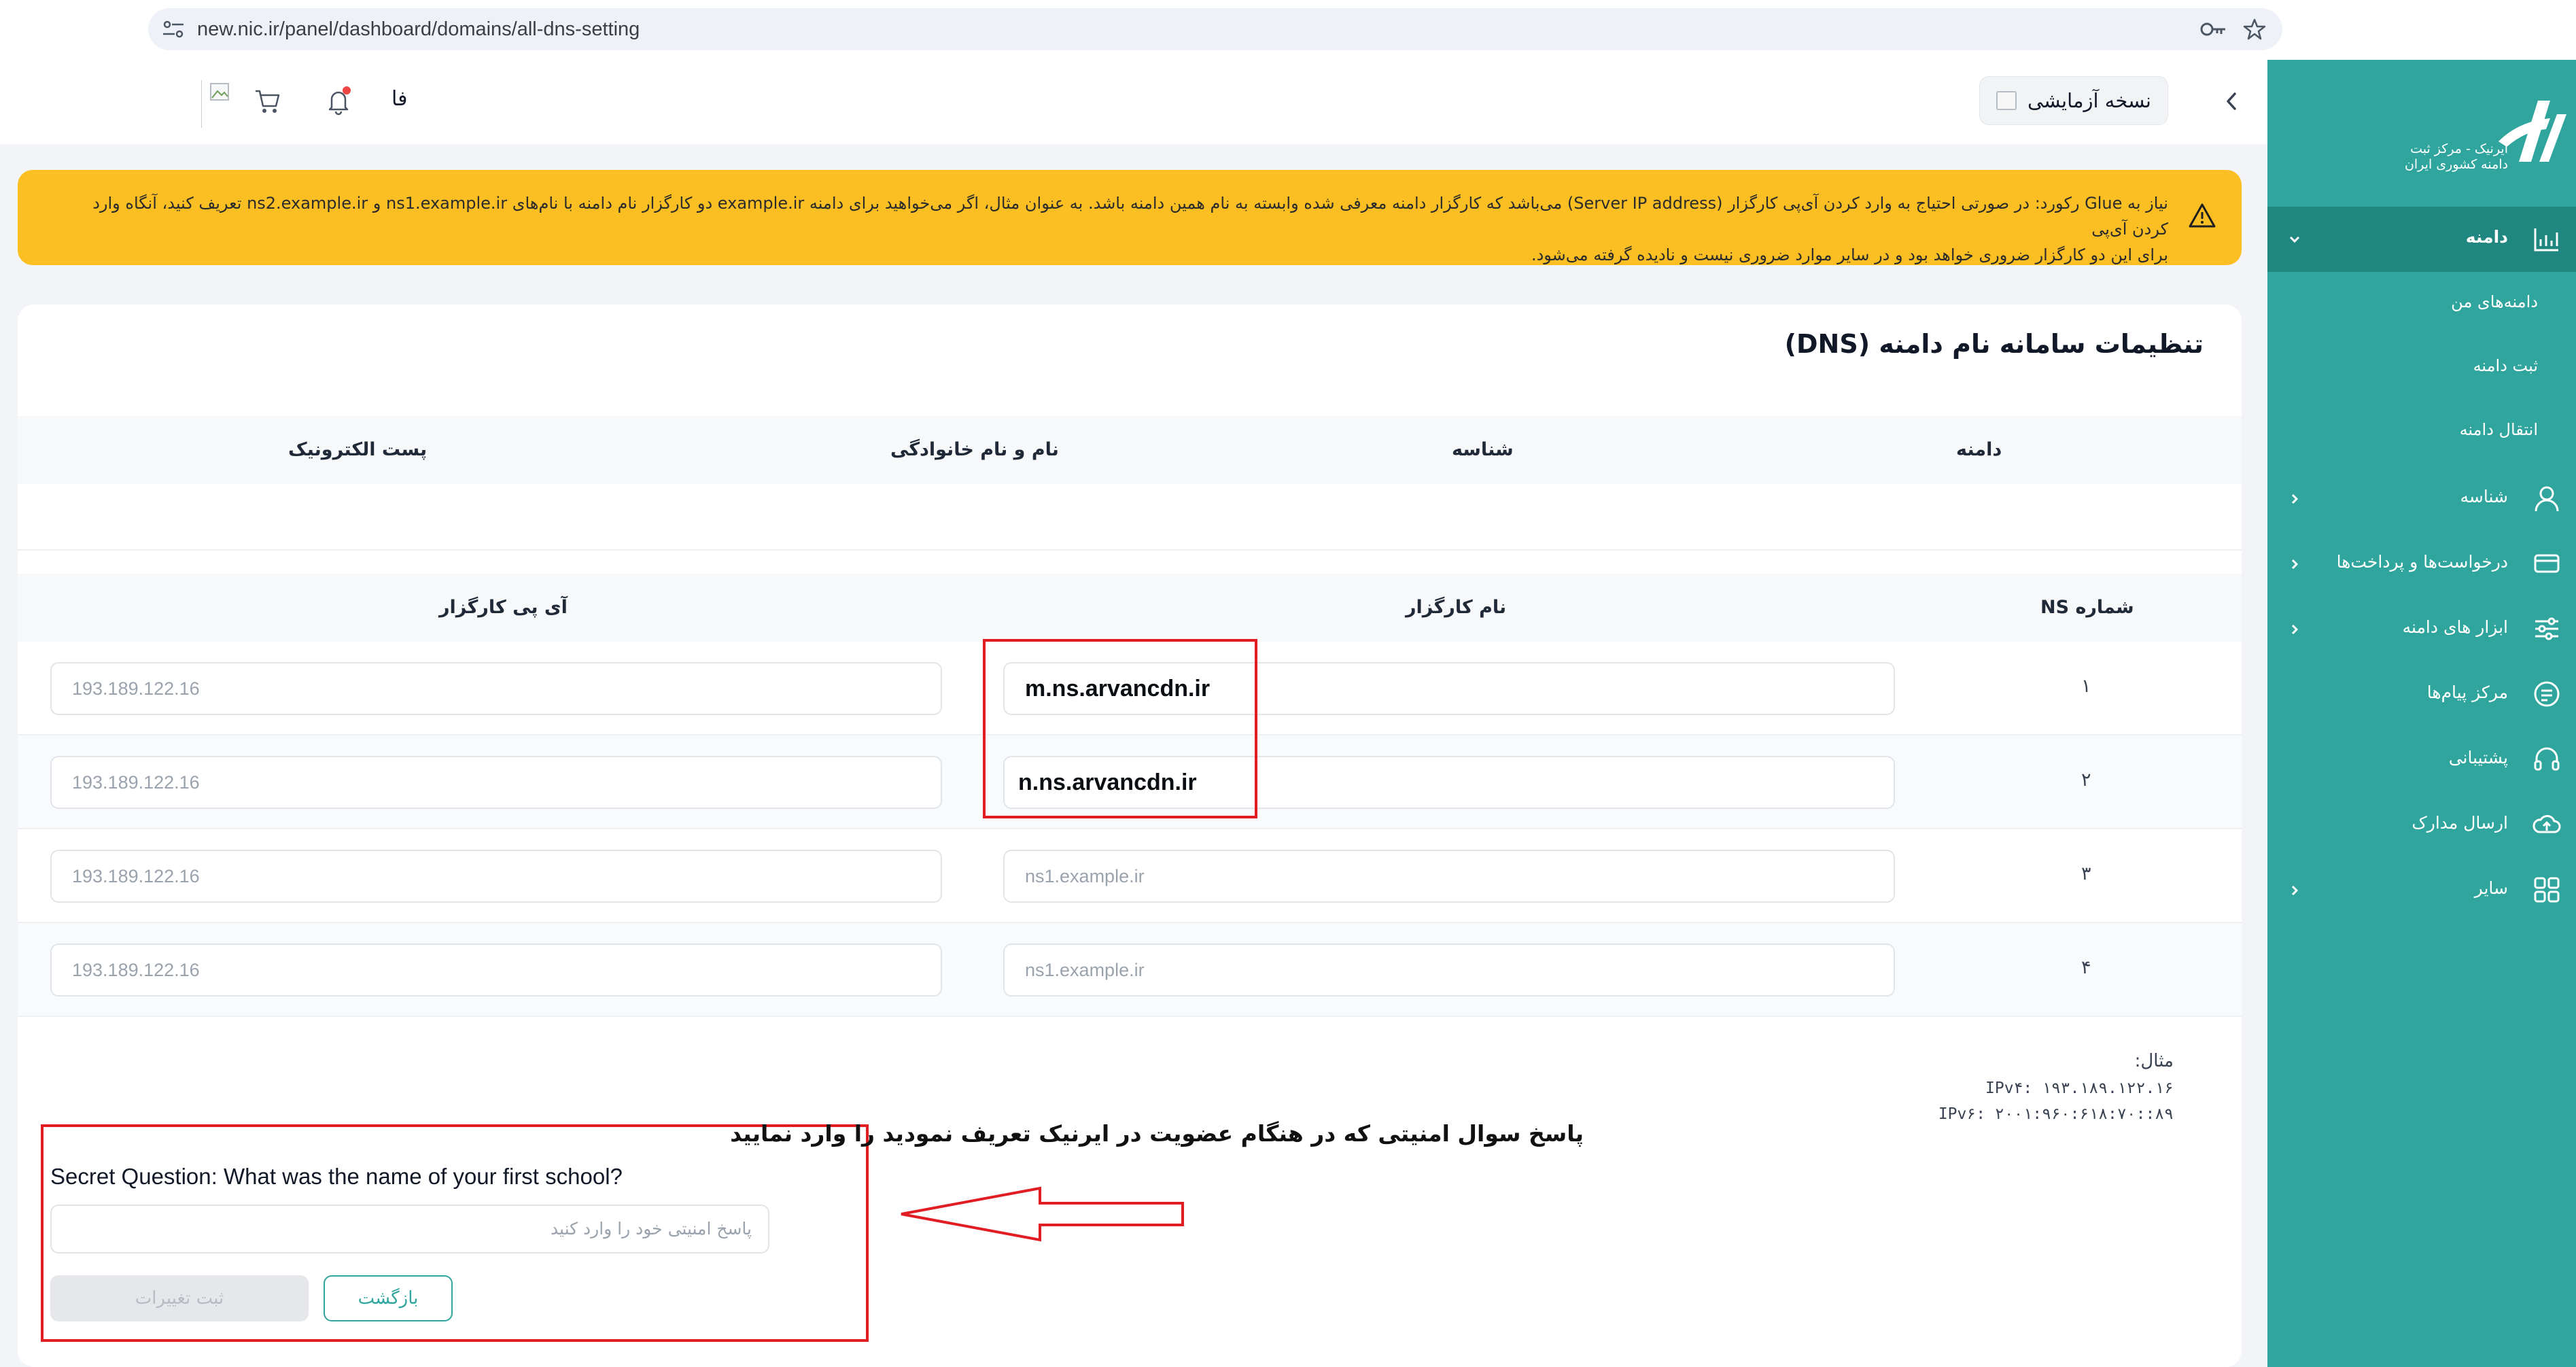  What do you see at coordinates (496, 971) in the screenshot?
I see `ns-ip-input-4: 193.189.122.16` at bounding box center [496, 971].